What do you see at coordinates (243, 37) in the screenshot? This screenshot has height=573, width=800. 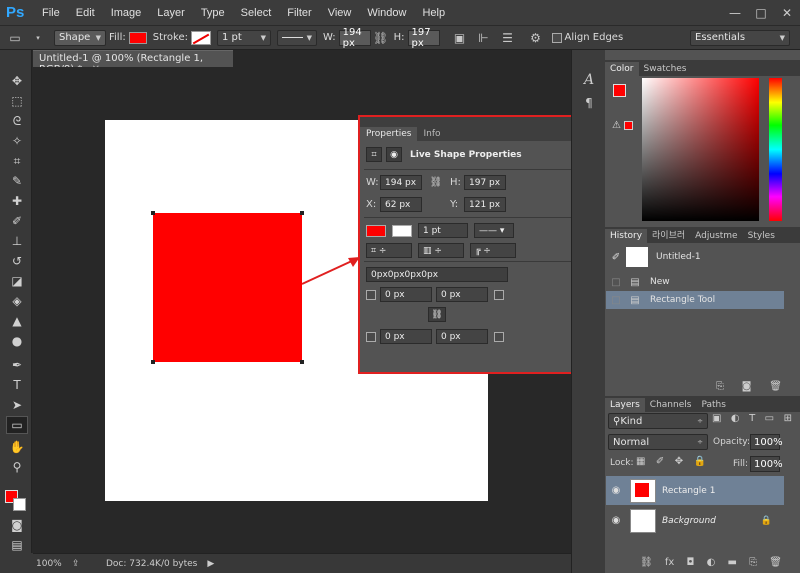 I see `stroke-width-field: 1 pt ▼` at bounding box center [243, 37].